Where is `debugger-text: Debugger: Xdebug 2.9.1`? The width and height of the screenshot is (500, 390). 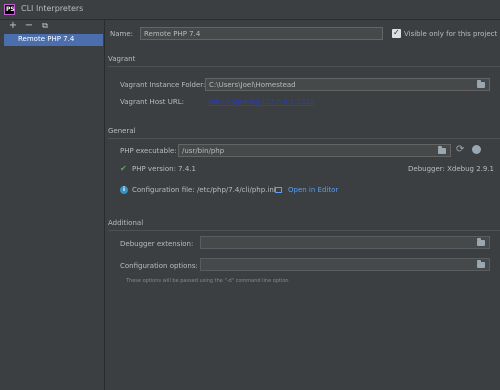
debugger-text: Debugger: Xdebug 2.9.1 is located at coordinates (451, 169).